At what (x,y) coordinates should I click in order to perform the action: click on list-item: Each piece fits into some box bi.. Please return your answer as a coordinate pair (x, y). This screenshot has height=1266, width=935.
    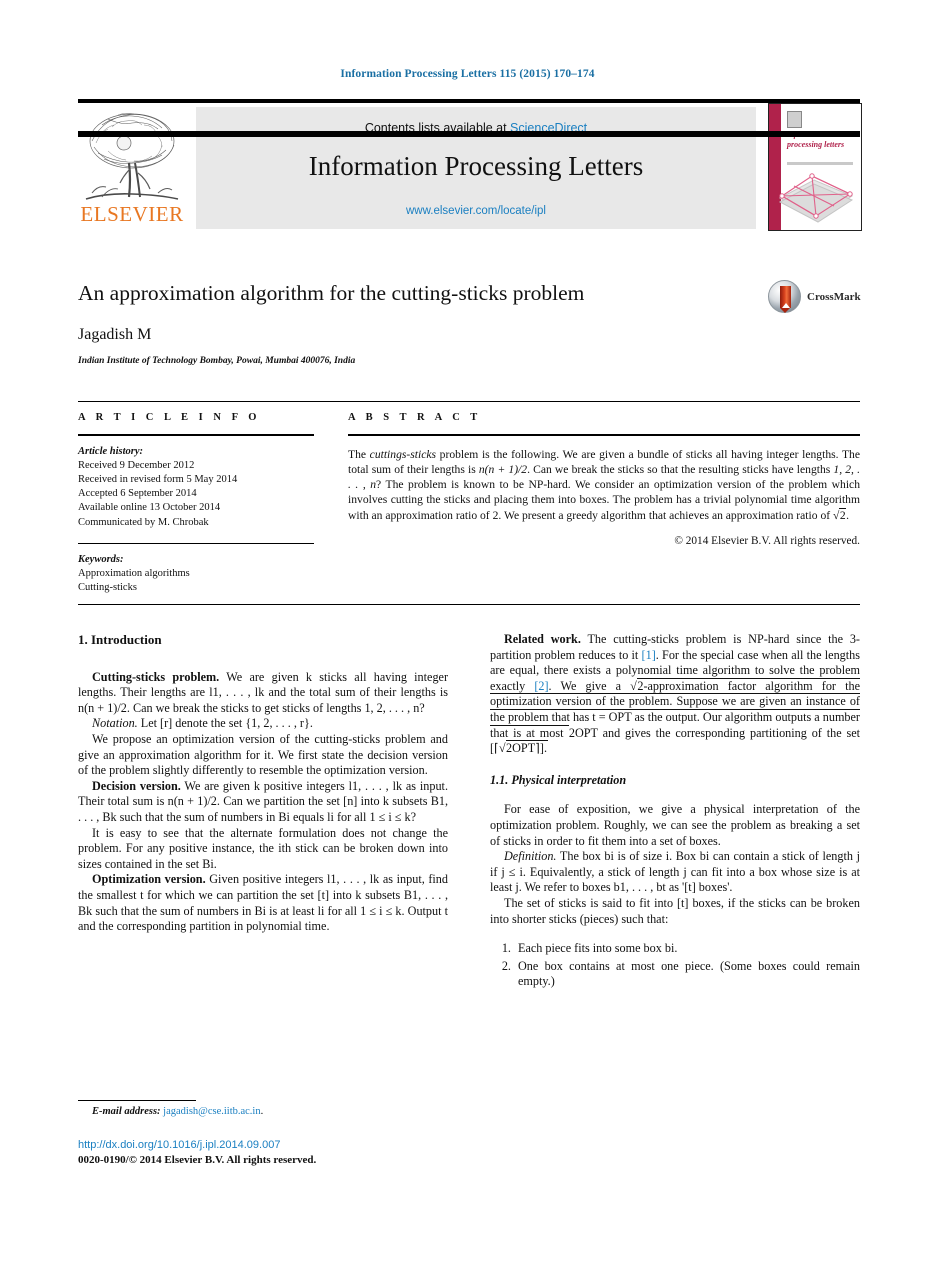
    Looking at the image, I should click on (687, 949).